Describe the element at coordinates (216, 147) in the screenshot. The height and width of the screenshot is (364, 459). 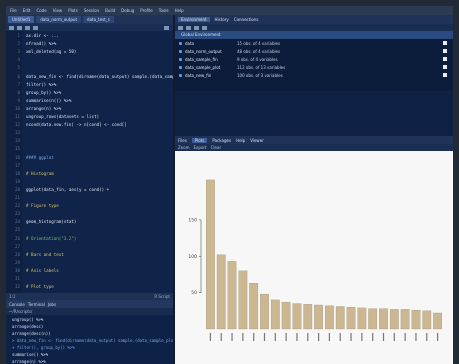
I see `clear-plots-button: Clear` at that location.